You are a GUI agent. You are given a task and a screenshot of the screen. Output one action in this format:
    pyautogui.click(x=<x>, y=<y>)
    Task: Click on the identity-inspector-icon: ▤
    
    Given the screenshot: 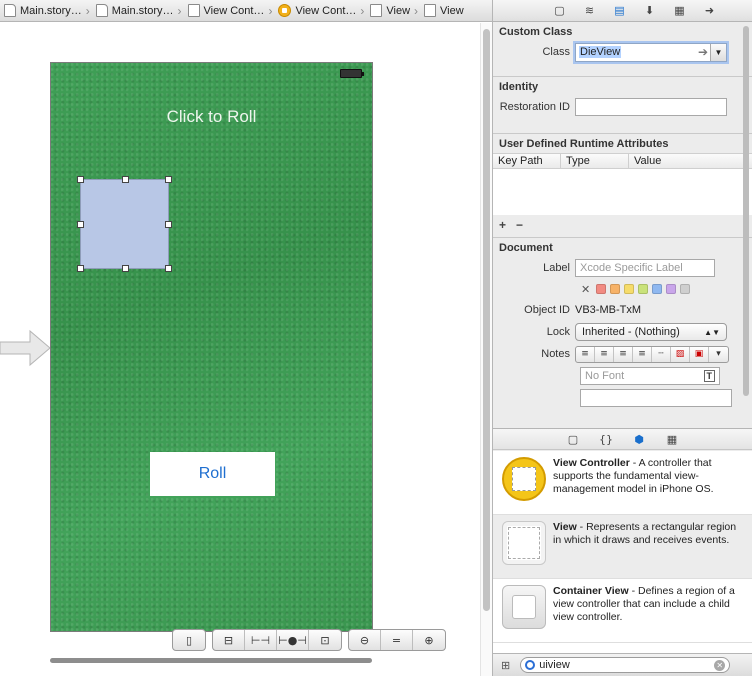 What is the action you would take?
    pyautogui.click(x=619, y=11)
    